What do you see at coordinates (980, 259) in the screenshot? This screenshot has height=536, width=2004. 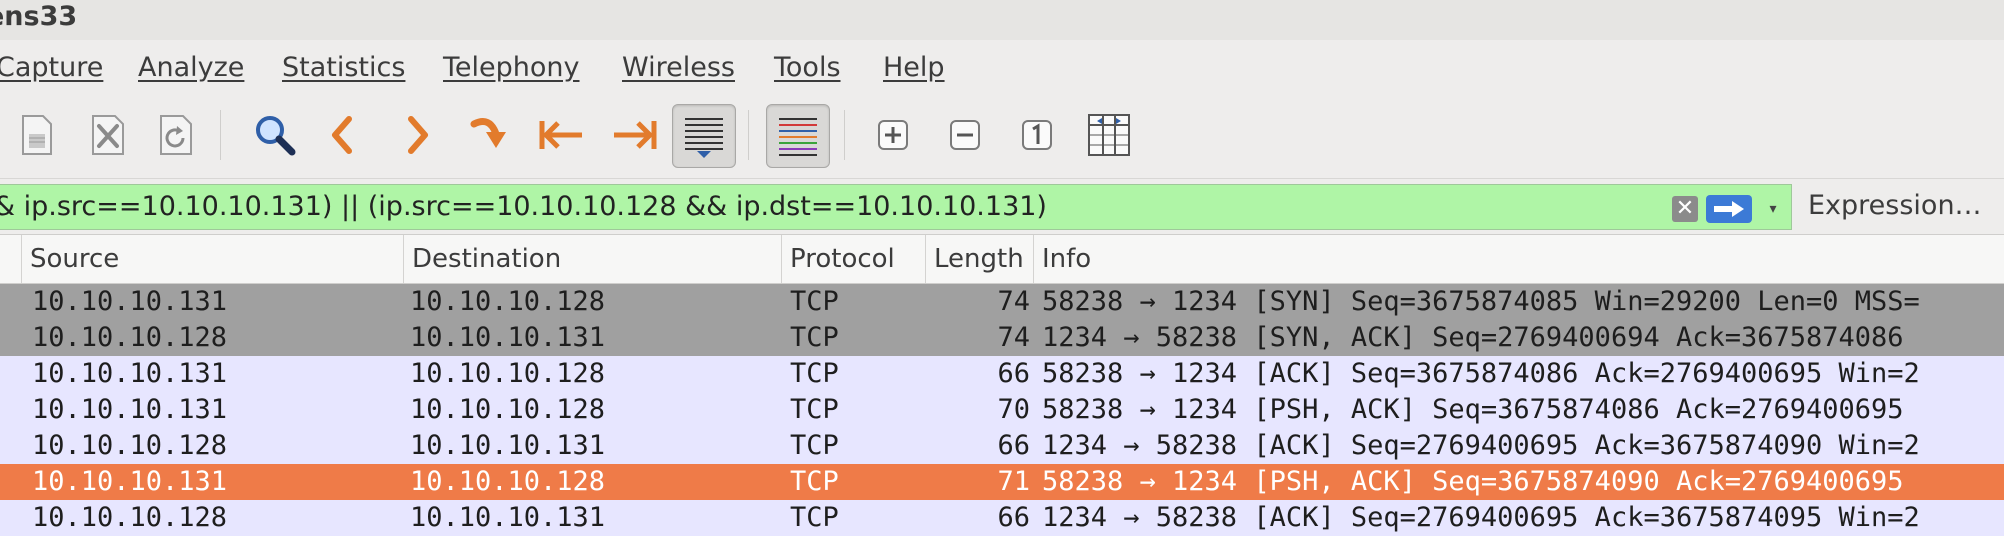 I see `column-header-length: Length` at bounding box center [980, 259].